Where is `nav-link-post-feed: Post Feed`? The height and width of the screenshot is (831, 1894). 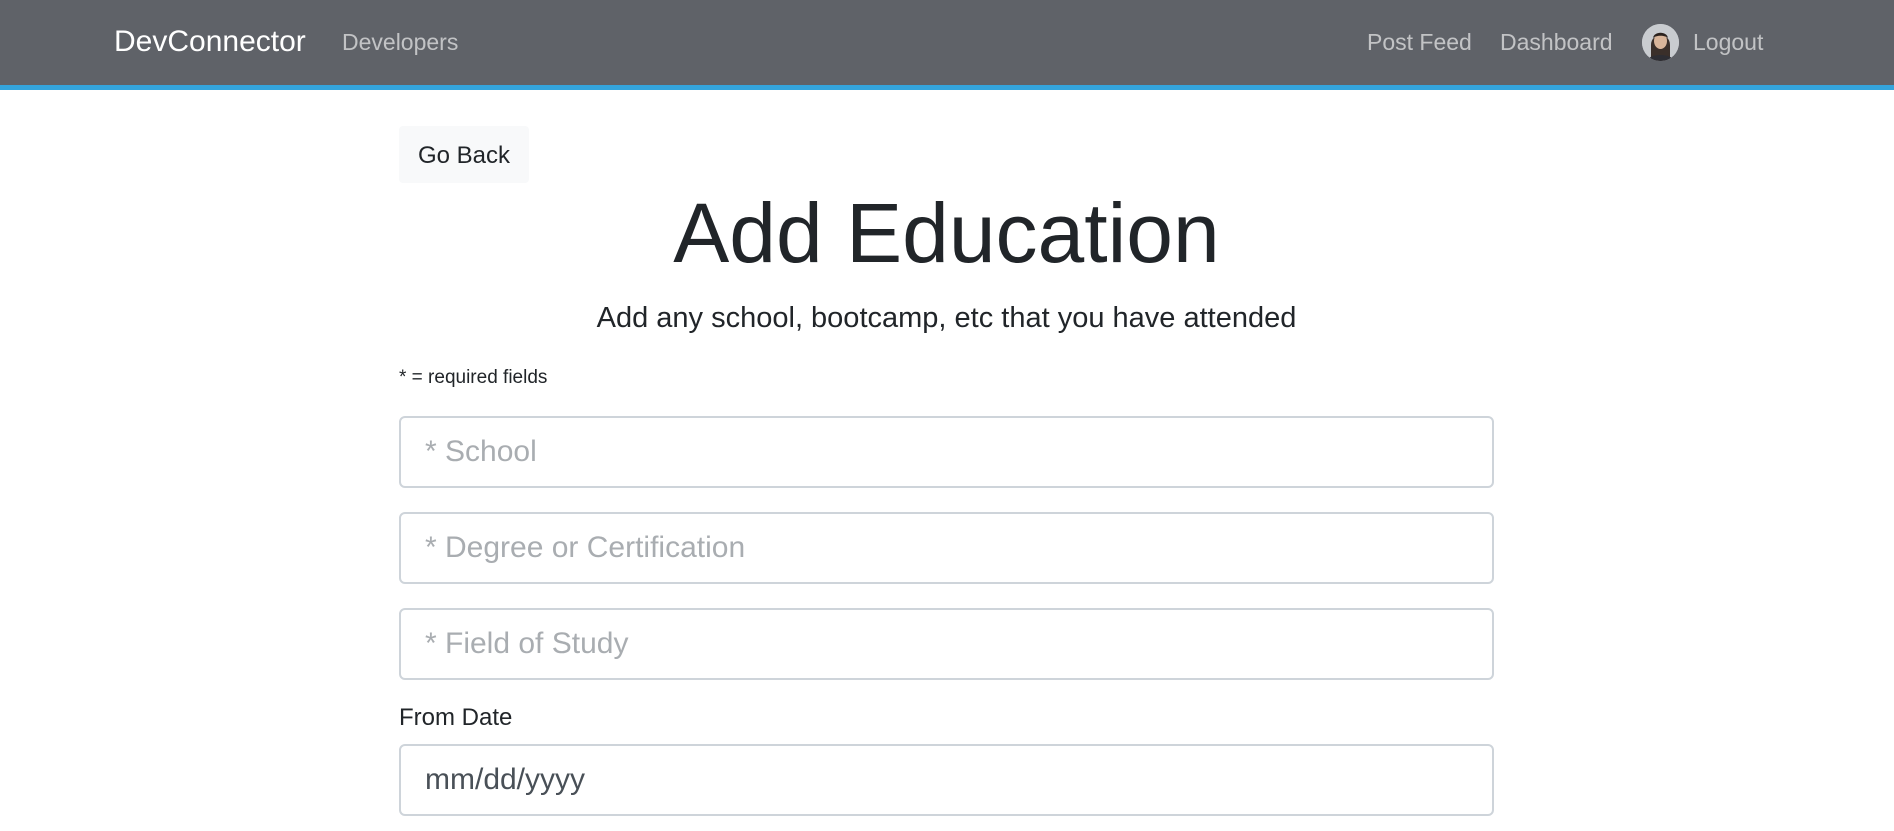
nav-link-post-feed: Post Feed is located at coordinates (1419, 42).